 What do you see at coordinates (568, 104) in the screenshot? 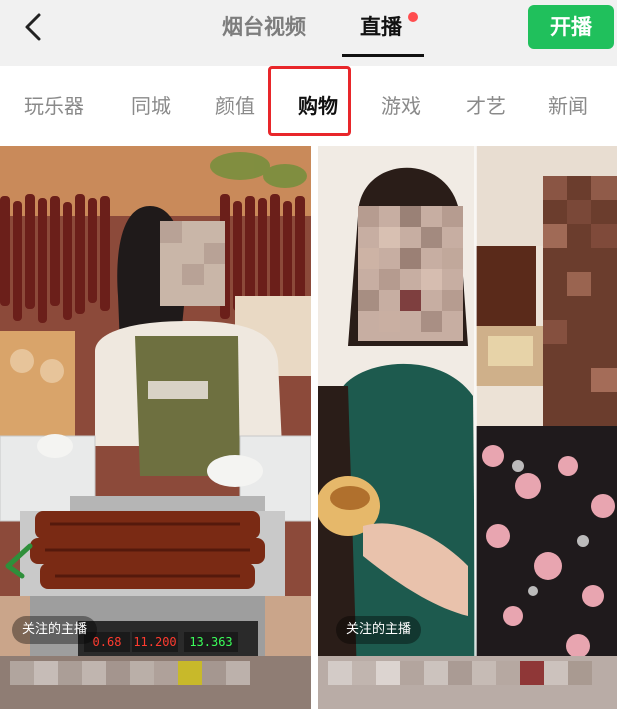
I see `category-news: 新闻` at bounding box center [568, 104].